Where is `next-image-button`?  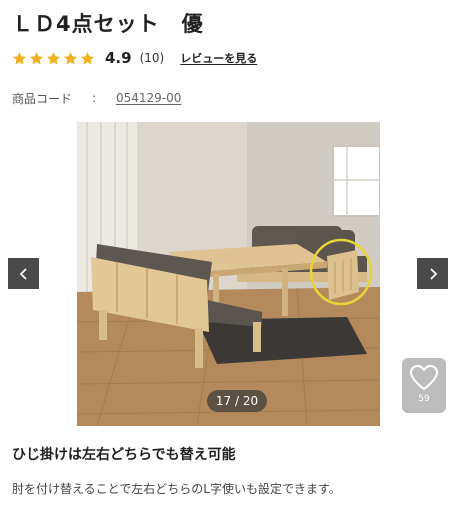 next-image-button is located at coordinates (432, 273).